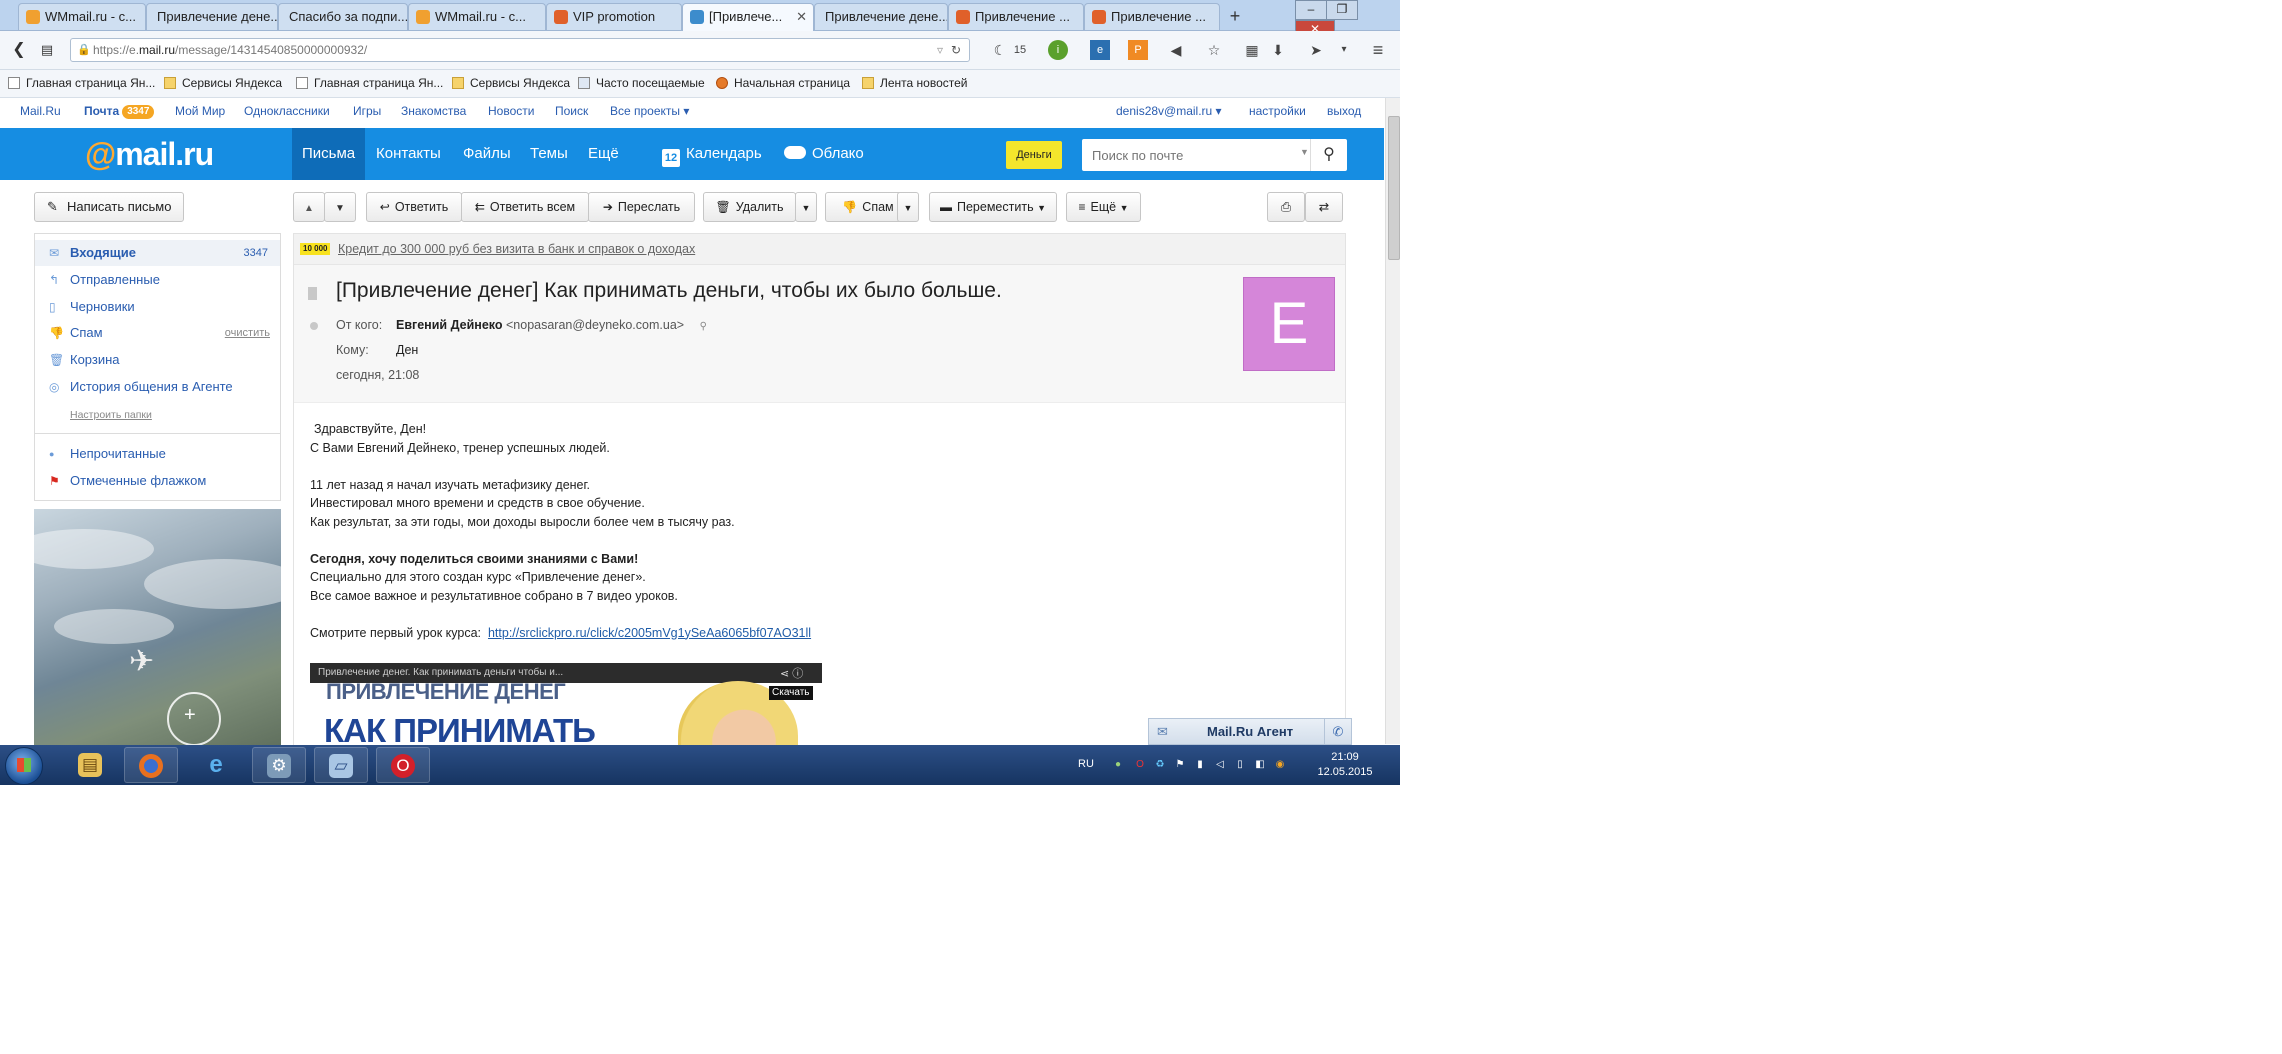 This screenshot has width=2282, height=1054. What do you see at coordinates (200, 111) in the screenshot?
I see `portal-link-my-world: Мой Мир` at bounding box center [200, 111].